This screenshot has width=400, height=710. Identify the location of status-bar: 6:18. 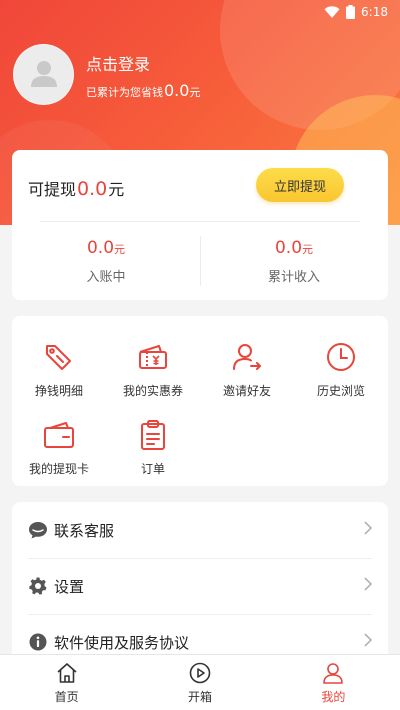
(200, 12).